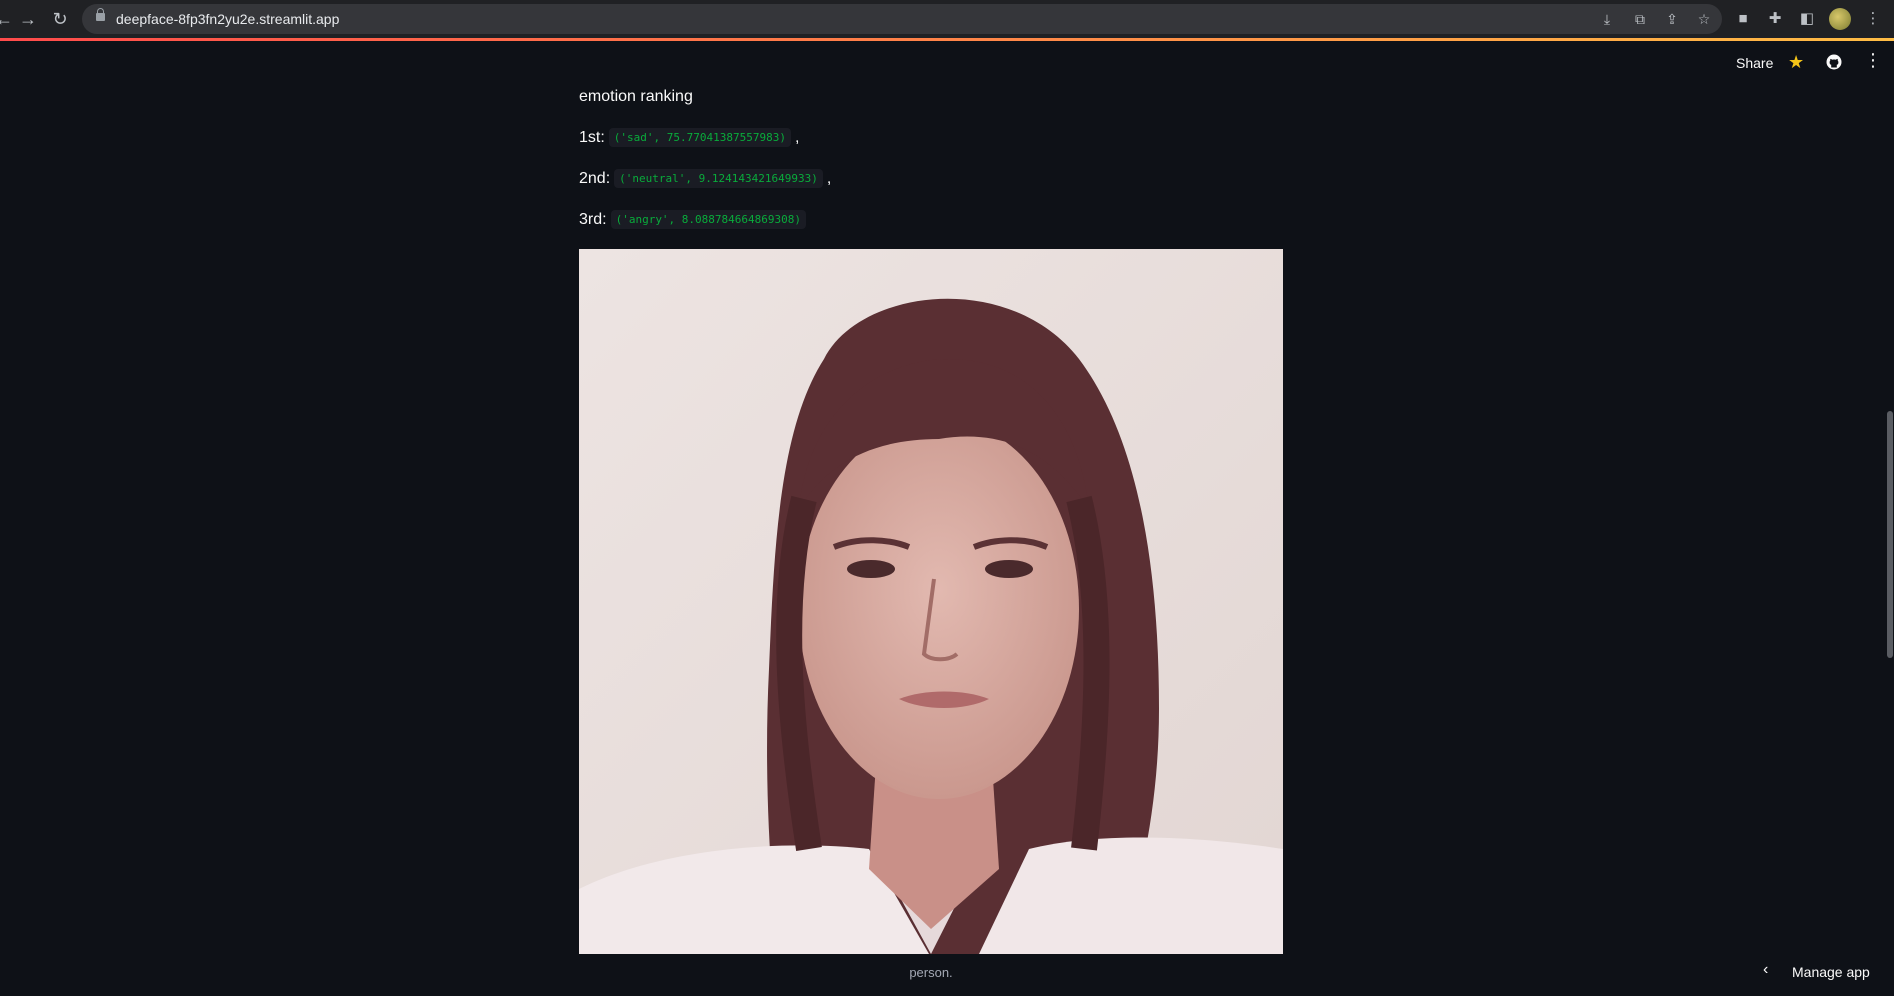 This screenshot has height=996, width=1894. I want to click on manage-app-button: Manage app, so click(1831, 972).